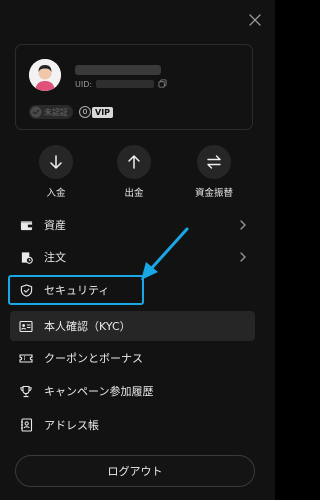  I want to click on transfer-circle, so click(214, 162).